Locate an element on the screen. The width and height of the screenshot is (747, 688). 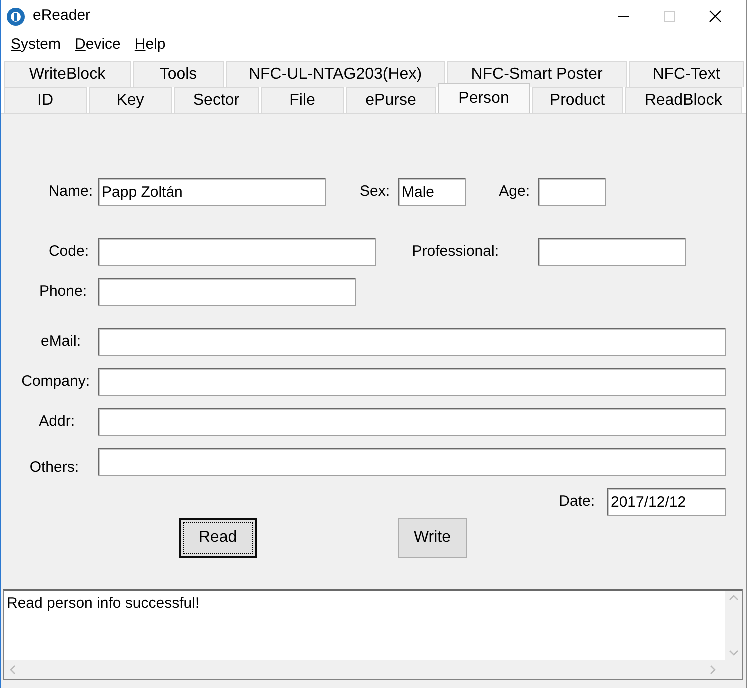
field-label: Date: is located at coordinates (576, 502).